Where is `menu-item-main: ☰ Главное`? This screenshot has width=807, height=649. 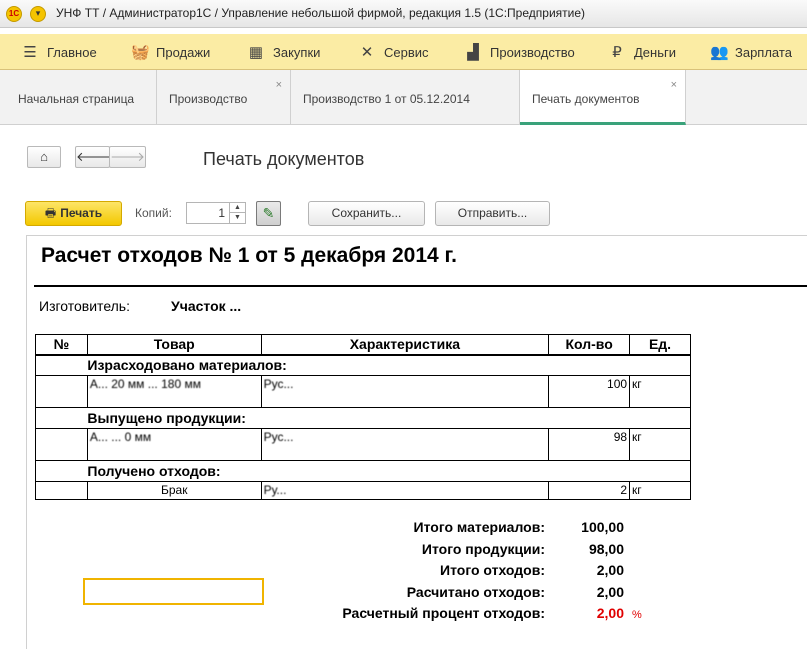
menu-item-main: ☰ Главное is located at coordinates (59, 52).